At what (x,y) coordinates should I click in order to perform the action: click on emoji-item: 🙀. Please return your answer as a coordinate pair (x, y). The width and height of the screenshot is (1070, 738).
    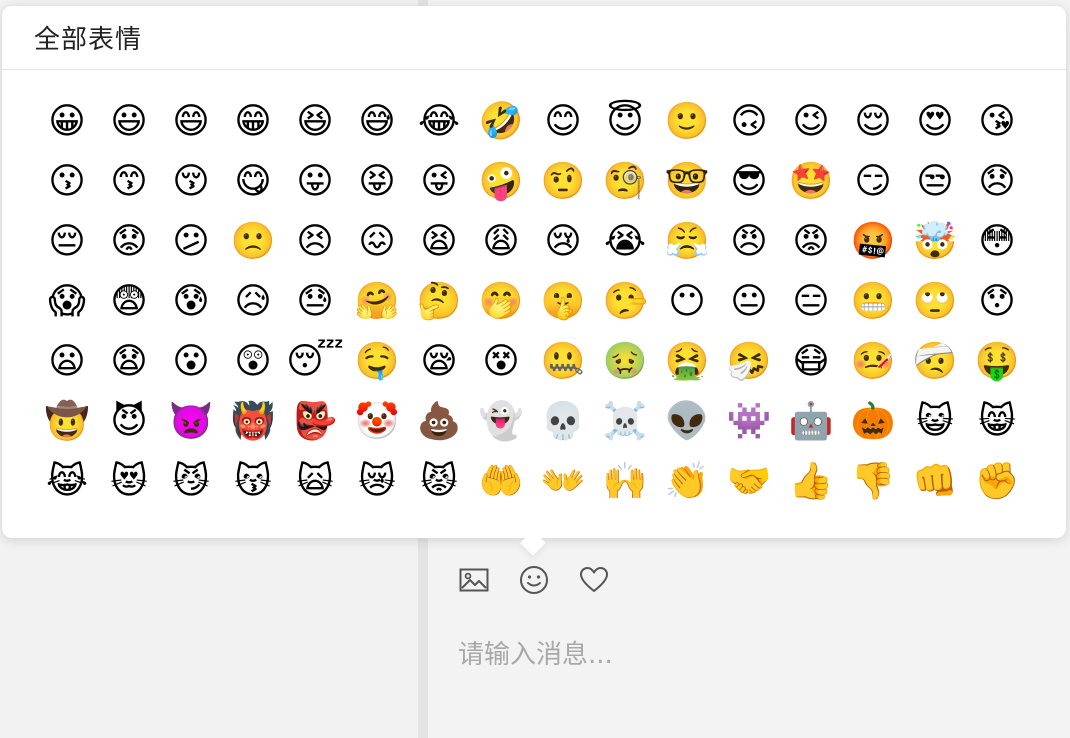
    Looking at the image, I should click on (315, 482).